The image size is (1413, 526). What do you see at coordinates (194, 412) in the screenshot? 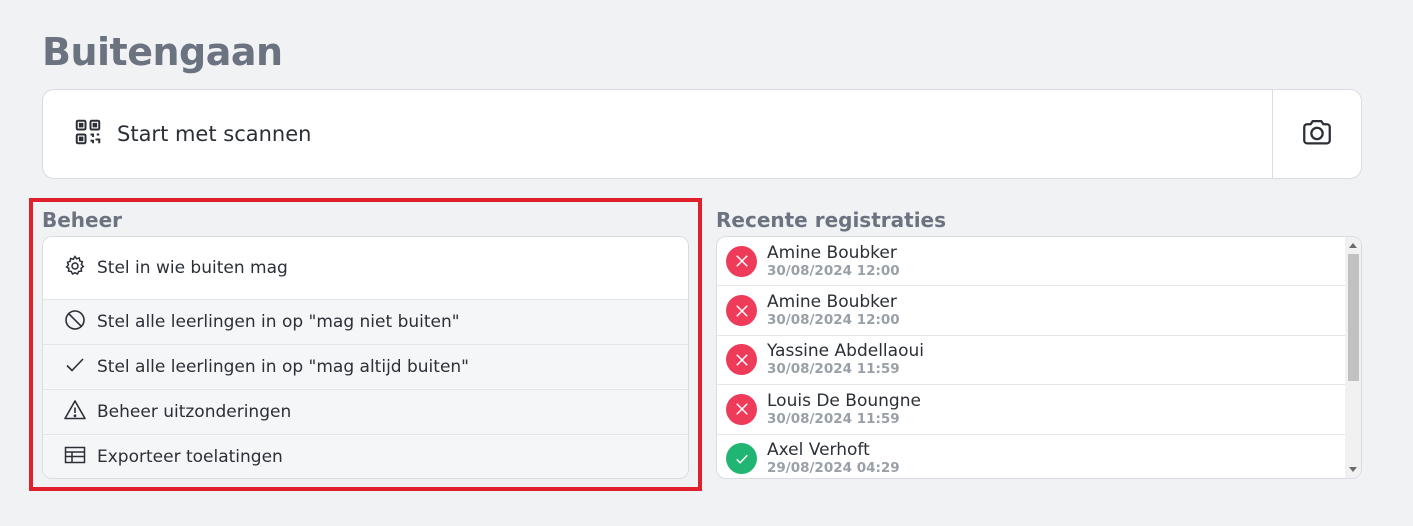
I see `beheer-item-label: Beheer uitzonderingen` at bounding box center [194, 412].